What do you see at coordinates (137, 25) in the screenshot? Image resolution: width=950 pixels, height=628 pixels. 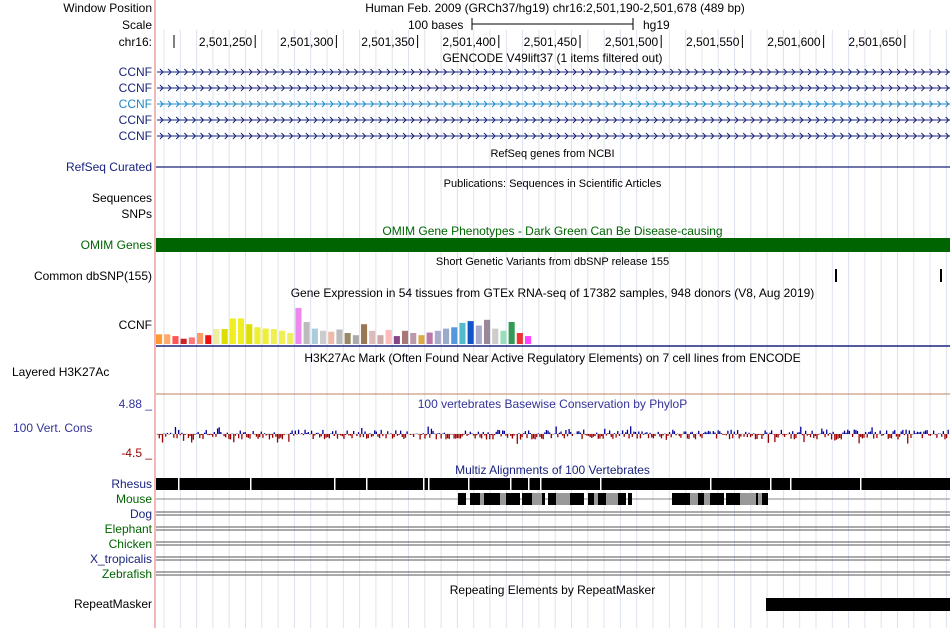 I see `scale-label: Scale` at bounding box center [137, 25].